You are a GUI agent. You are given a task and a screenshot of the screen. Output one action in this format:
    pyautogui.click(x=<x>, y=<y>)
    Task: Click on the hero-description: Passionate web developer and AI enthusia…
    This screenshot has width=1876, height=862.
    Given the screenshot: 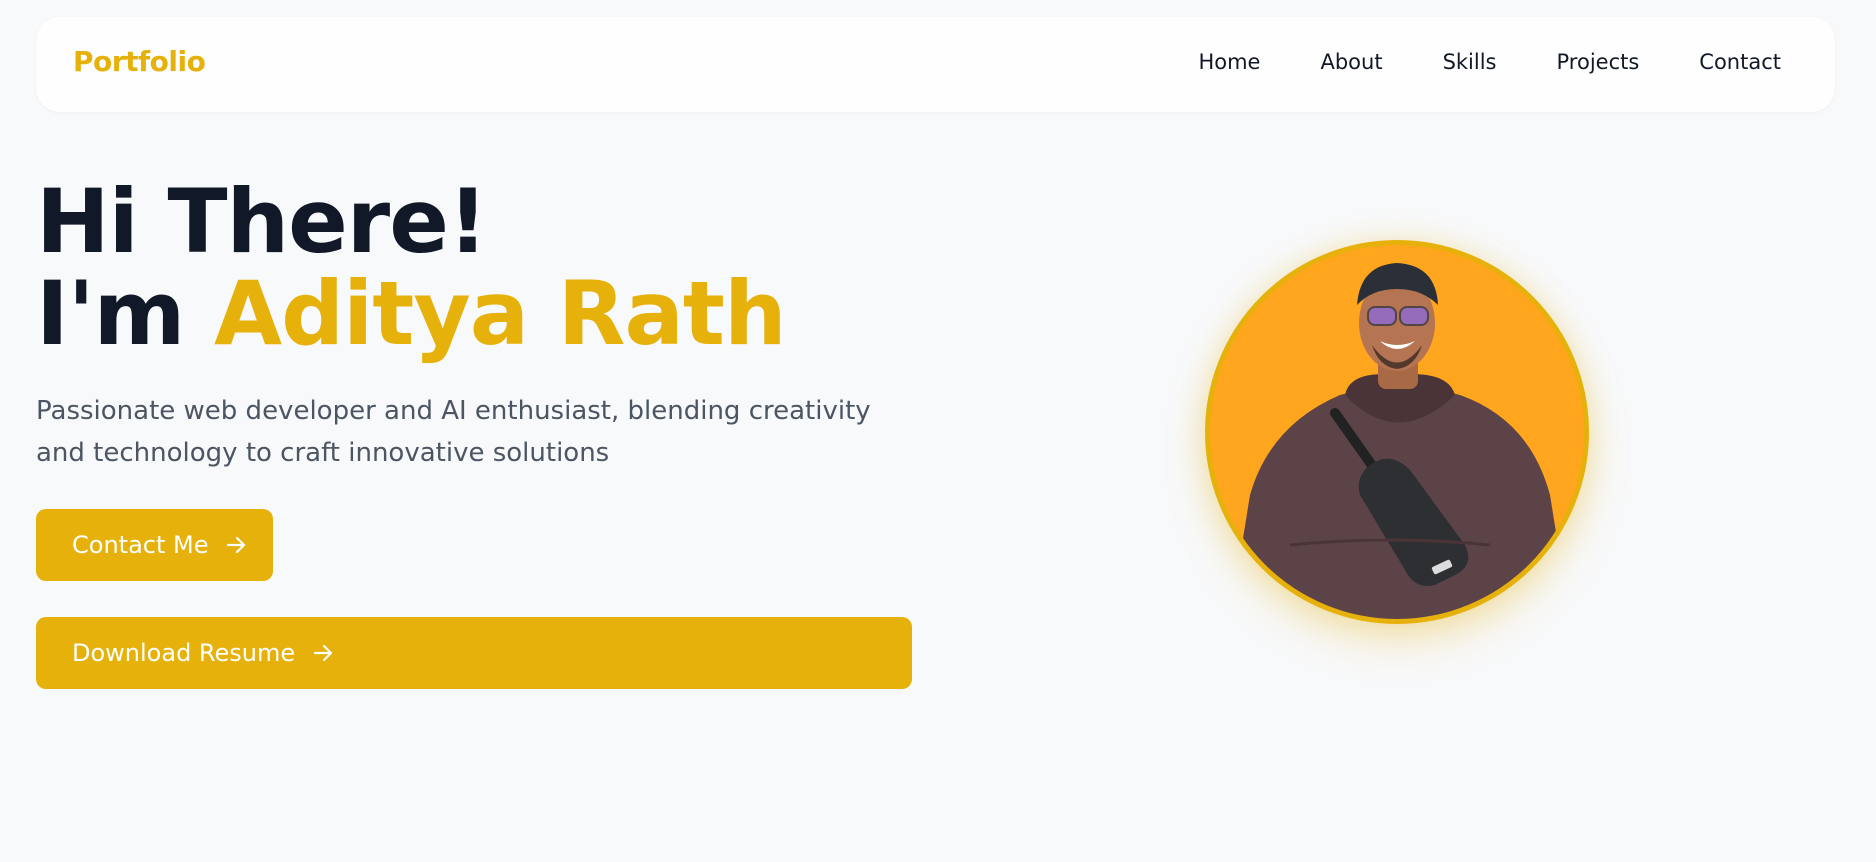 What is the action you would take?
    pyautogui.click(x=453, y=432)
    